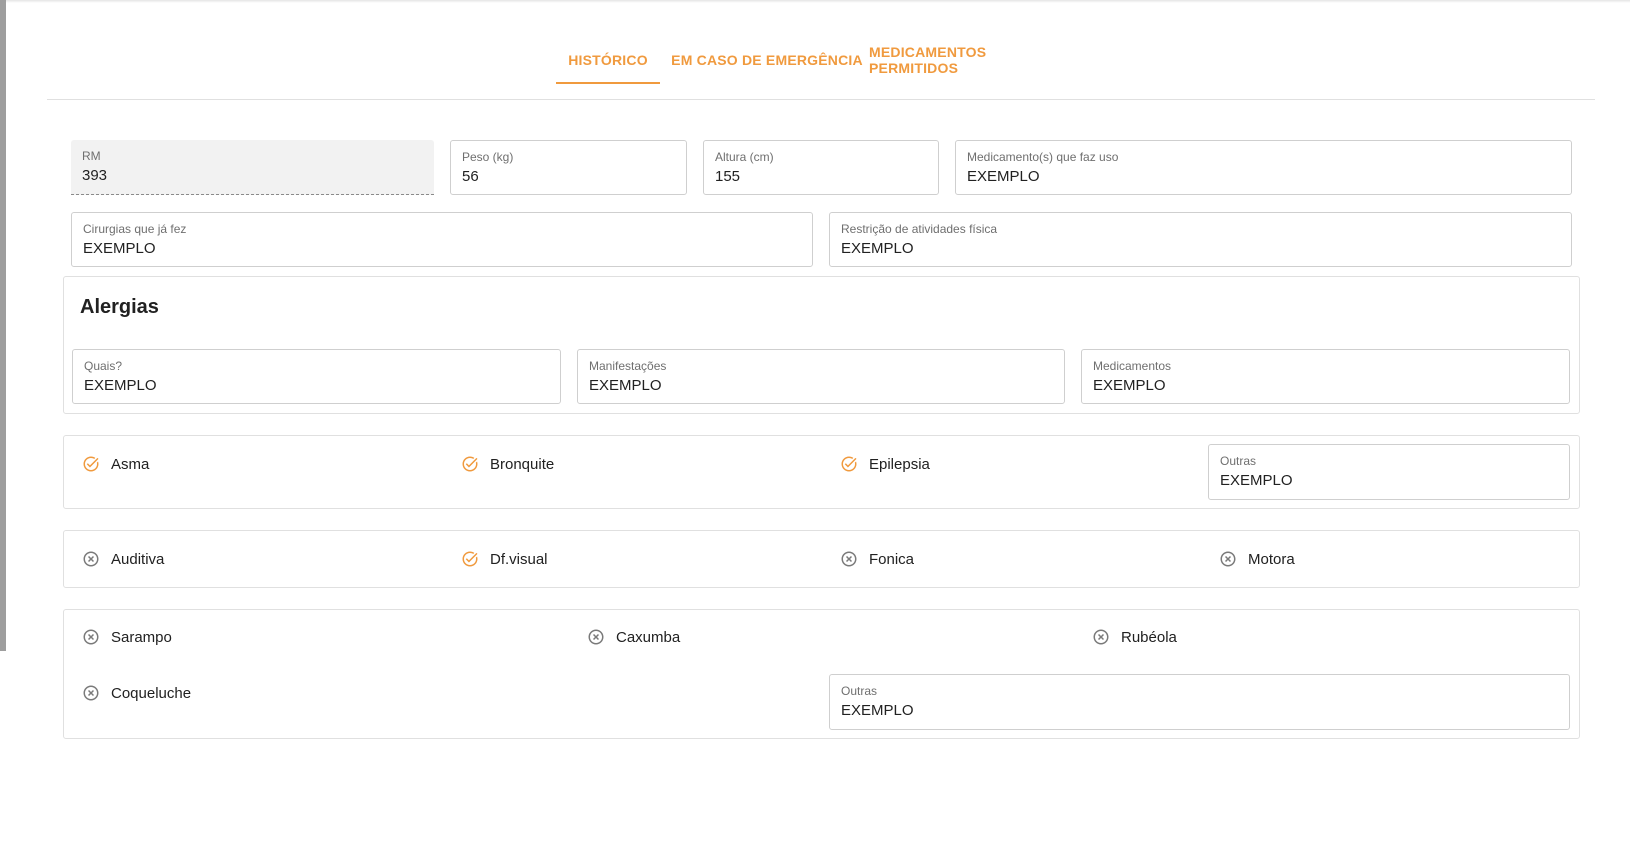 The width and height of the screenshot is (1630, 855). Describe the element at coordinates (522, 464) in the screenshot. I see `checkbox-label: Bronquite` at that location.